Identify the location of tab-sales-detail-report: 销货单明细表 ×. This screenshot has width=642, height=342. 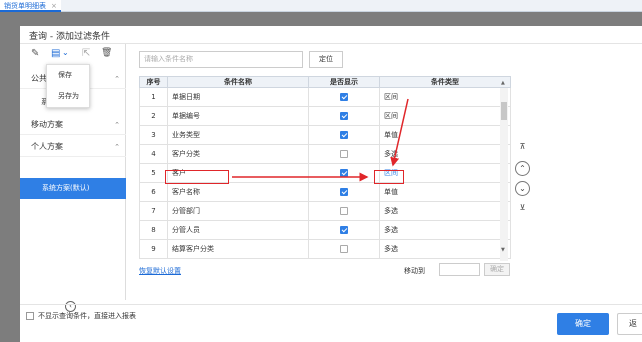
(30, 6).